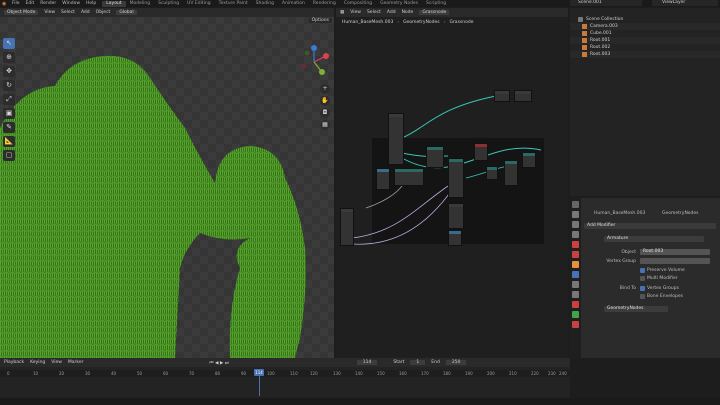 Image resolution: width=720 pixels, height=405 pixels. Describe the element at coordinates (645, 26) in the screenshot. I see `outliner-item: Camera.003` at that location.